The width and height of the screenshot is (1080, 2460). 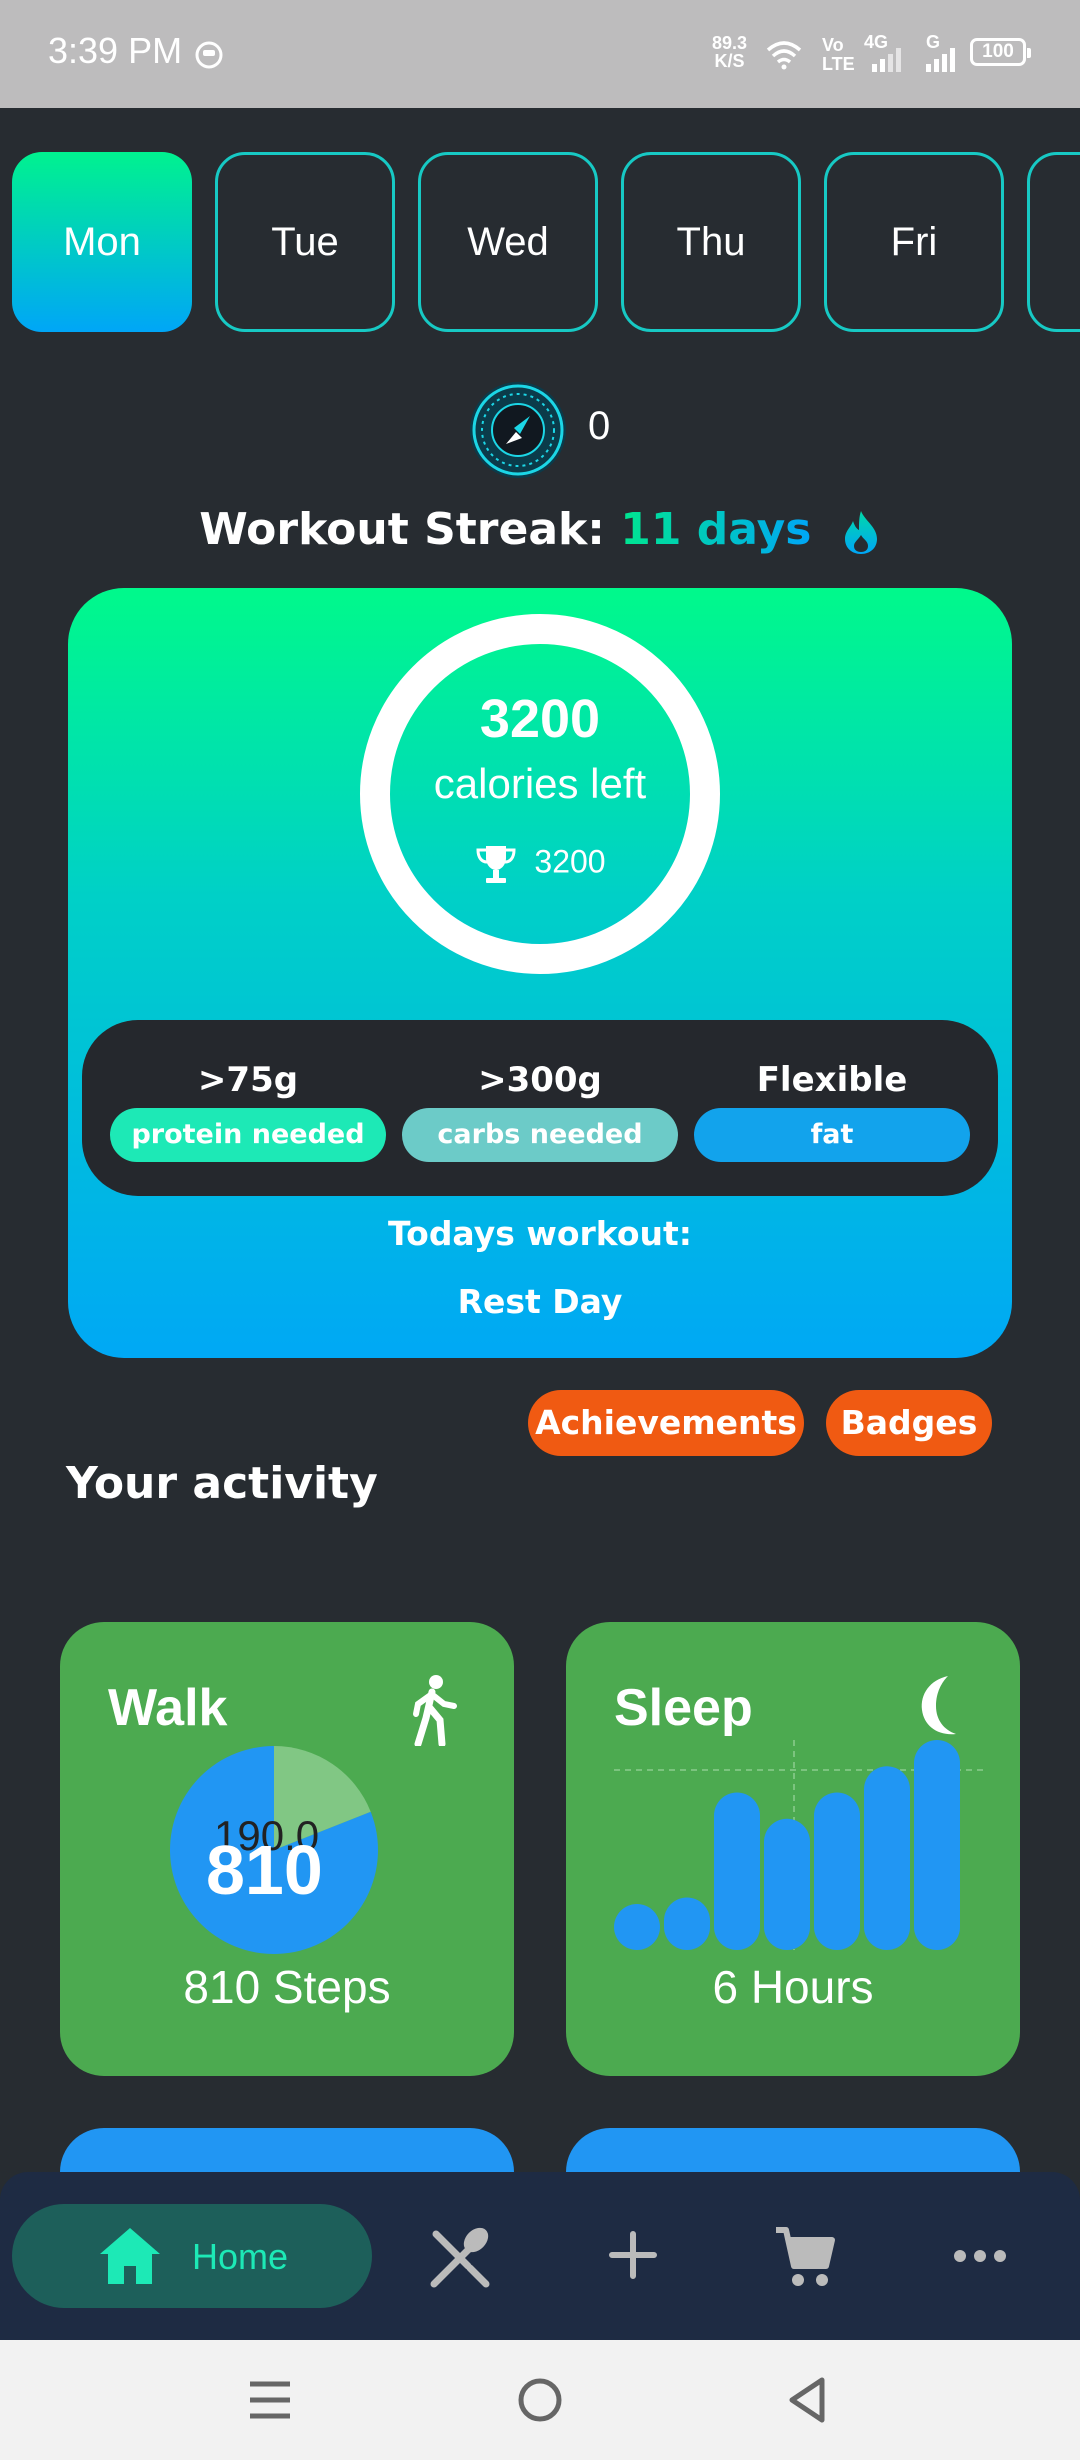 I want to click on fork-spoon-icon, so click(x=460, y=2258).